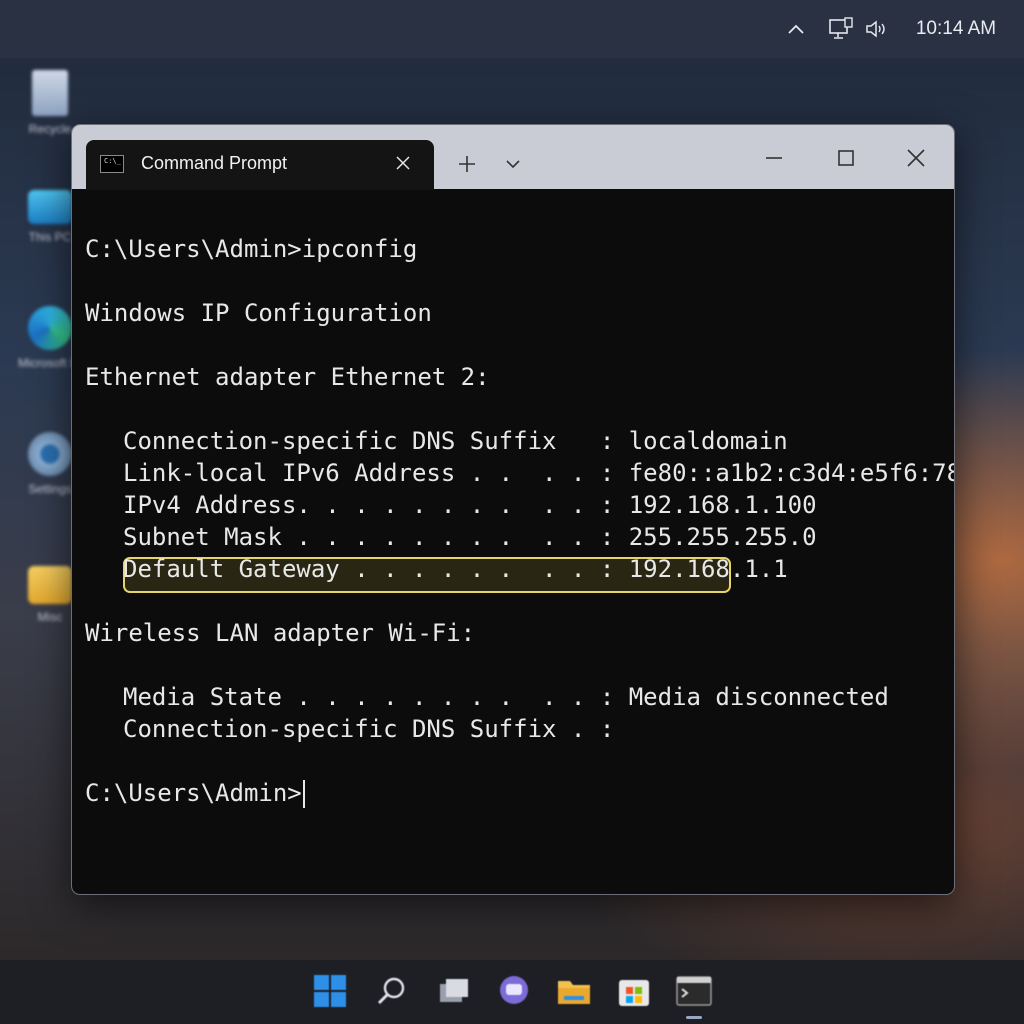  Describe the element at coordinates (369, 729) in the screenshot. I see `console-line: Connection-specific DNS Suffix . :` at that location.